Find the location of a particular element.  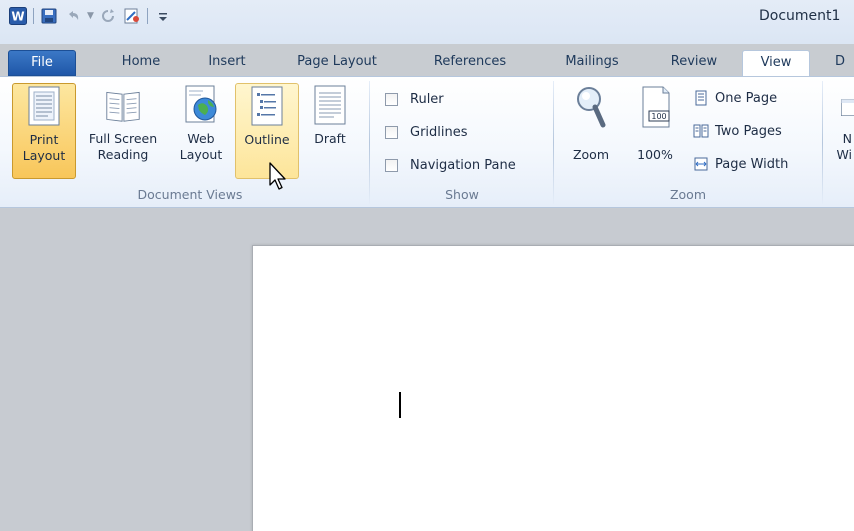

zoom-magnifier-icon is located at coordinates (591, 107).